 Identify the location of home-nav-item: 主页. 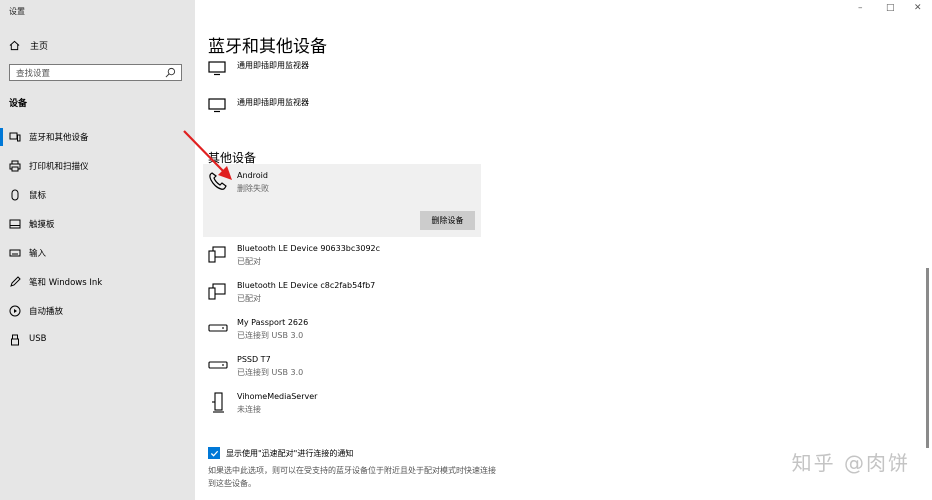
(28, 45).